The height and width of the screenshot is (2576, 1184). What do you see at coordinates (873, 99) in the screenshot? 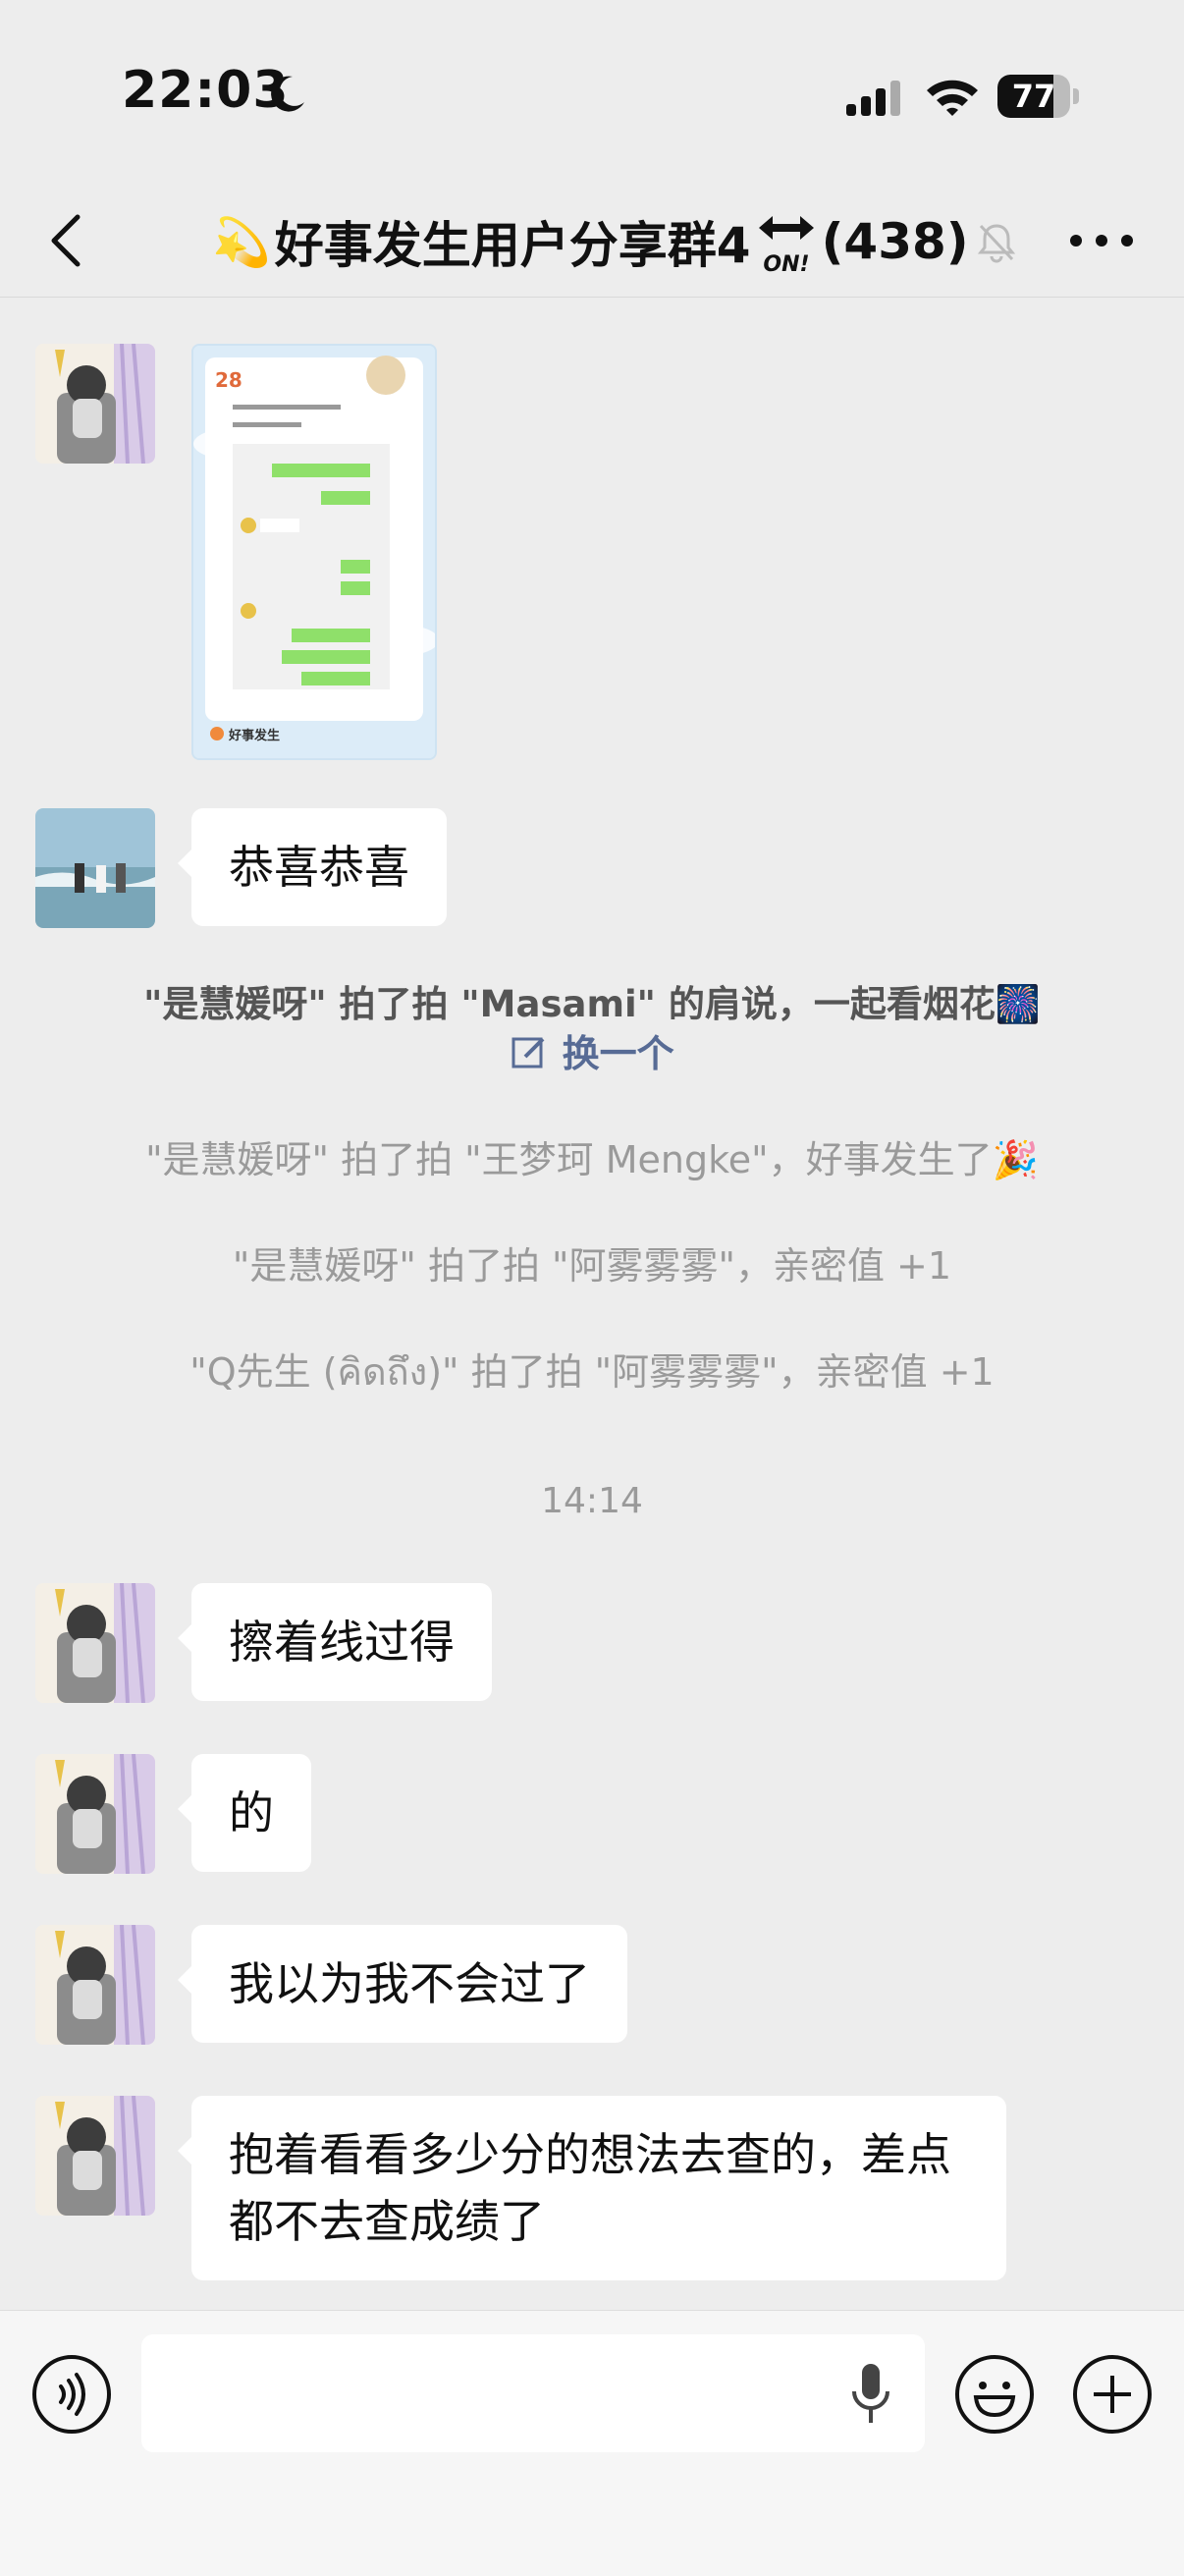
I see `signal-icon` at bounding box center [873, 99].